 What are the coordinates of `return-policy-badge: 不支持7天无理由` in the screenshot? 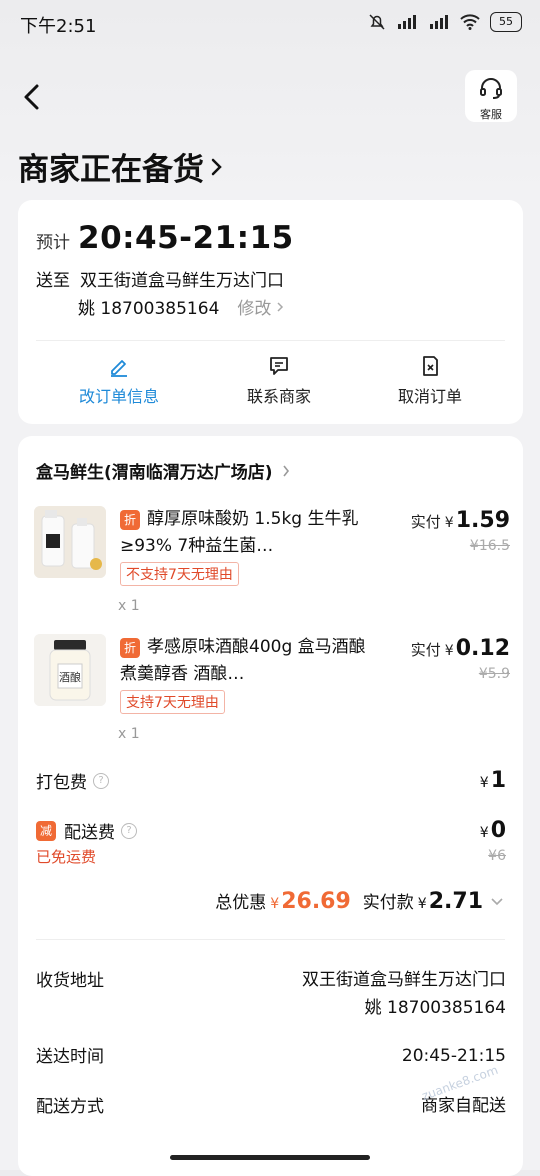 It's located at (179, 574).